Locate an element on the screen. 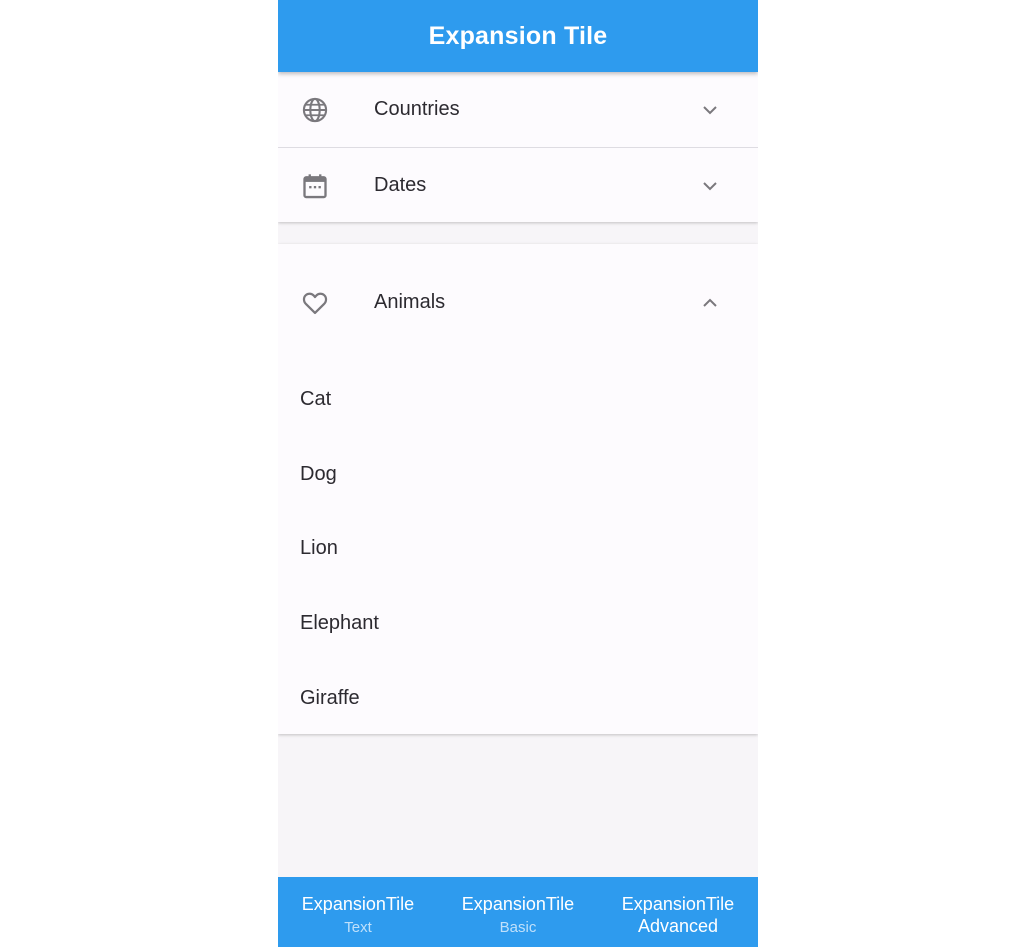 This screenshot has width=1036, height=947. nav-item-advanced: ExpansionTile Advanced is located at coordinates (678, 912).